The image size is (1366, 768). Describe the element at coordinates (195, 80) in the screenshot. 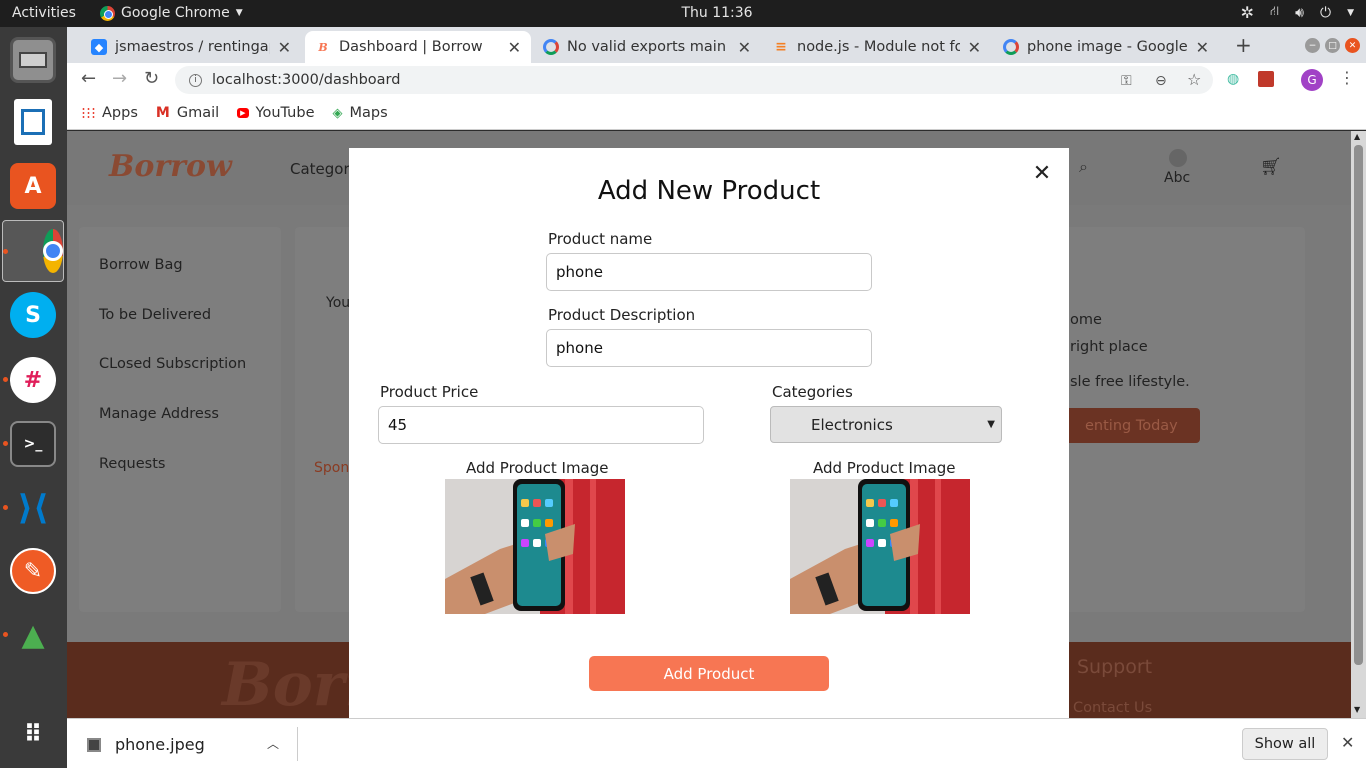

I see `info-icon: i` at that location.